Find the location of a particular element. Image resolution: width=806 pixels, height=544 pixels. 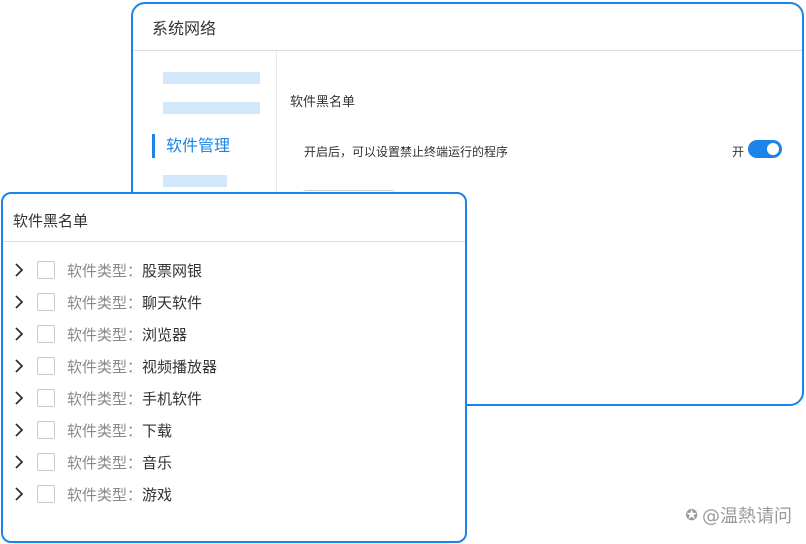

watermark-logo-icon: ✪ is located at coordinates (691, 515).